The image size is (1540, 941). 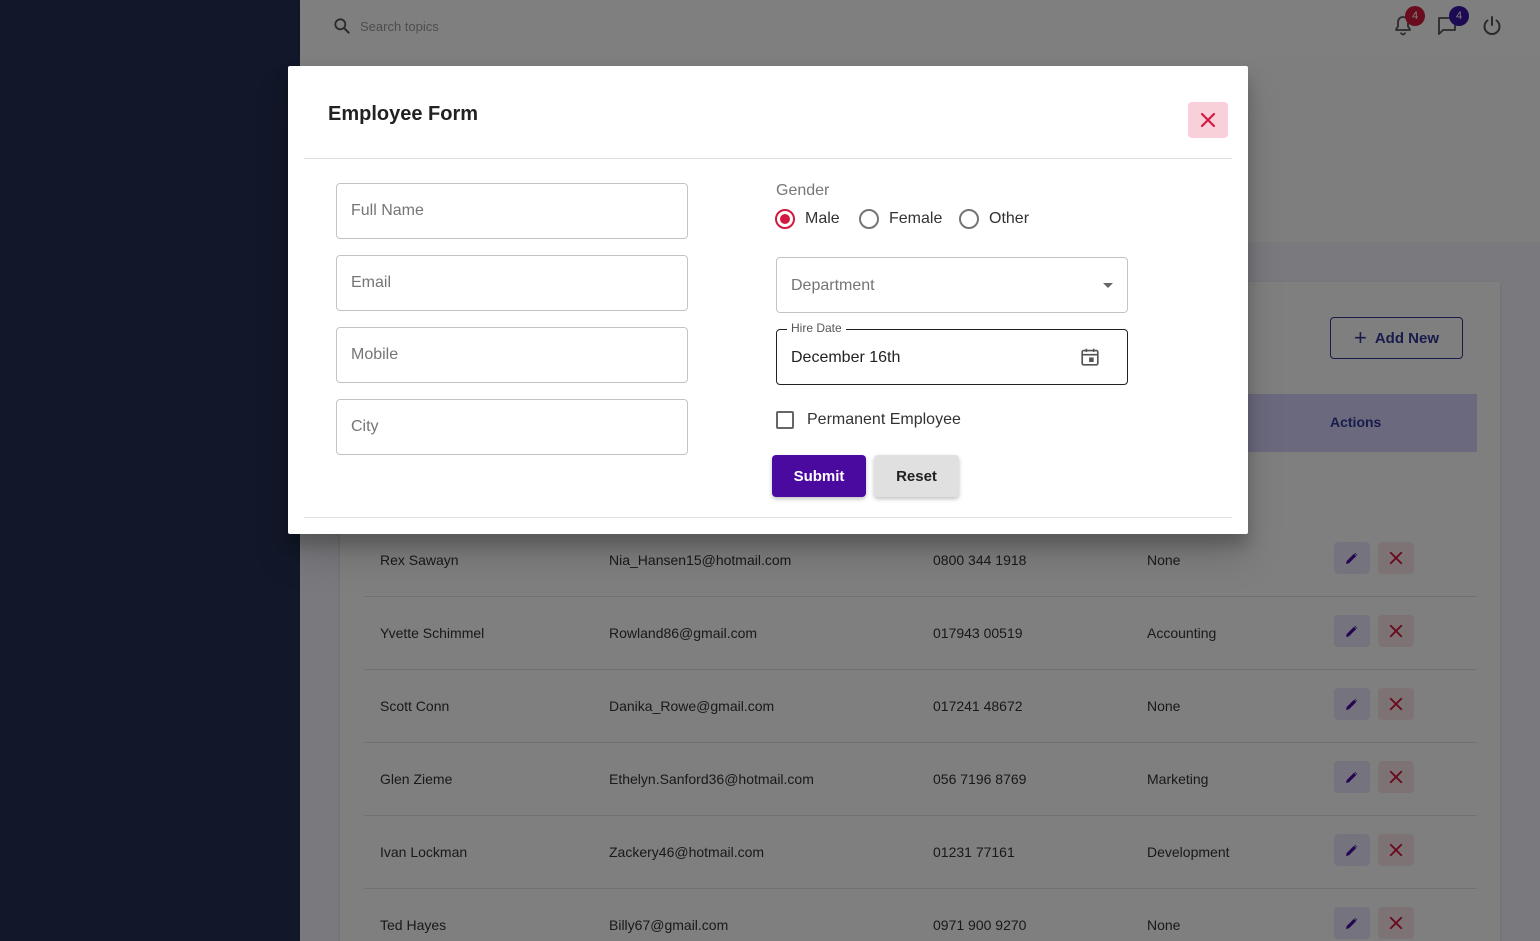 What do you see at coordinates (785, 219) in the screenshot?
I see `radio-checked-icon` at bounding box center [785, 219].